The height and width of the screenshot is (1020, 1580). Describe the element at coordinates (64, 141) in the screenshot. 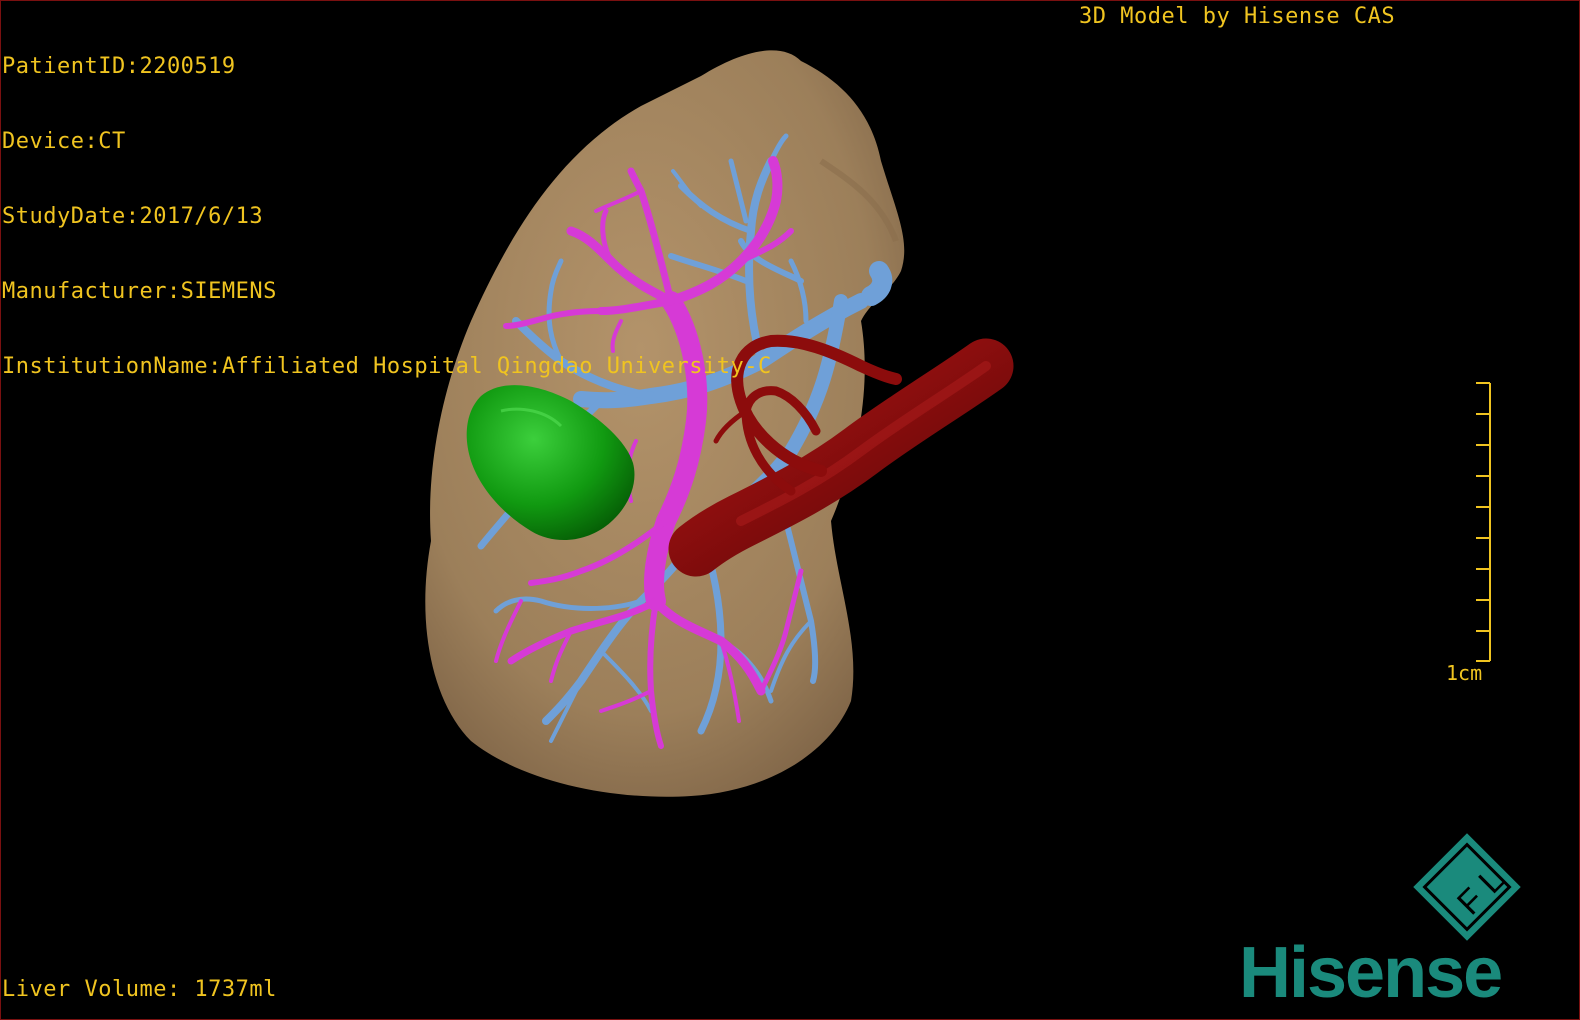

I see `device: Device:CT` at that location.